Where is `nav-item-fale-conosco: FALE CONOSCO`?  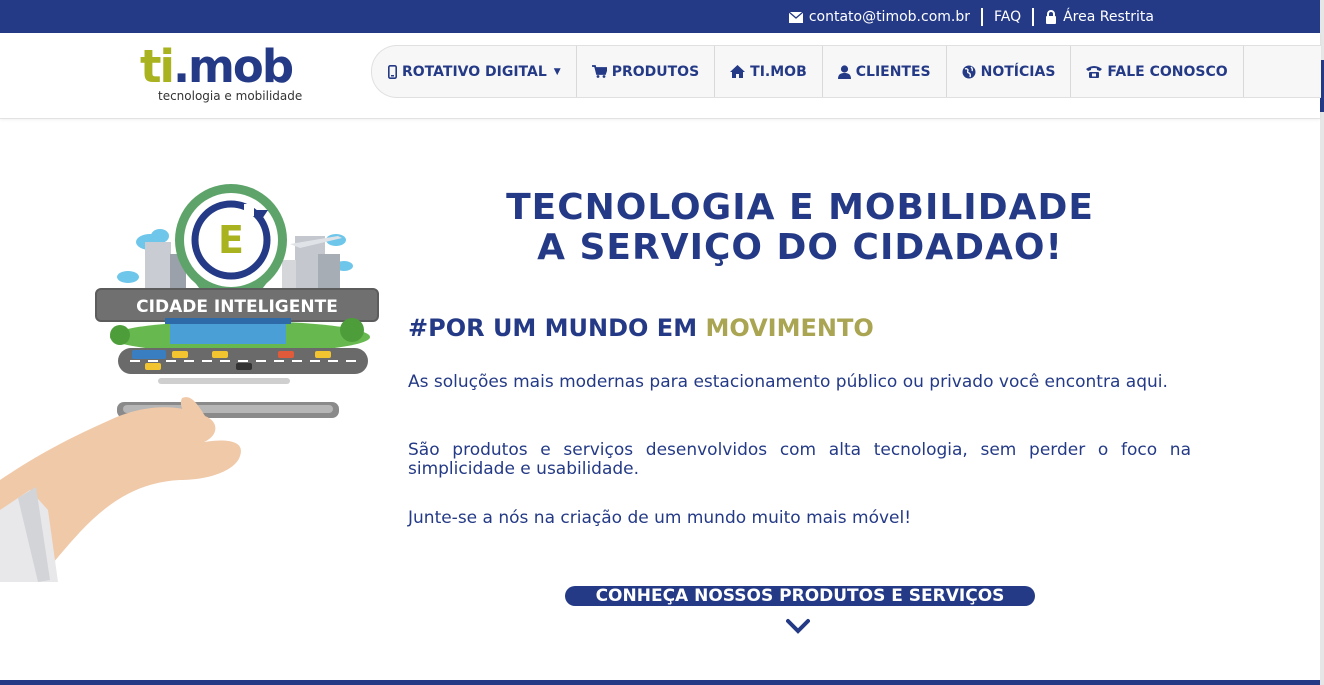
nav-item-fale-conosco: FALE CONOSCO is located at coordinates (1157, 71).